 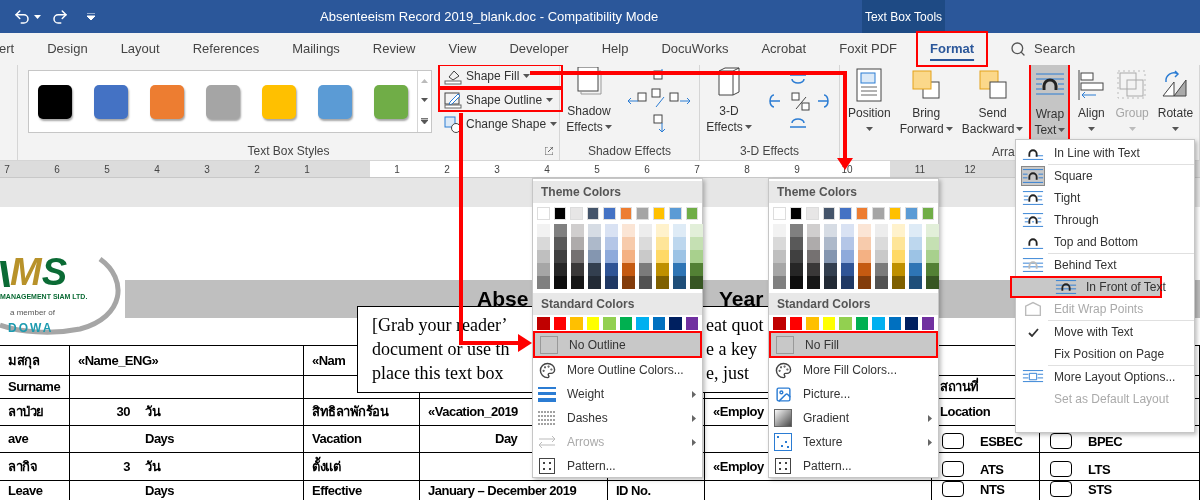 I want to click on arrange-button: Rotate, so click(x=1175, y=104).